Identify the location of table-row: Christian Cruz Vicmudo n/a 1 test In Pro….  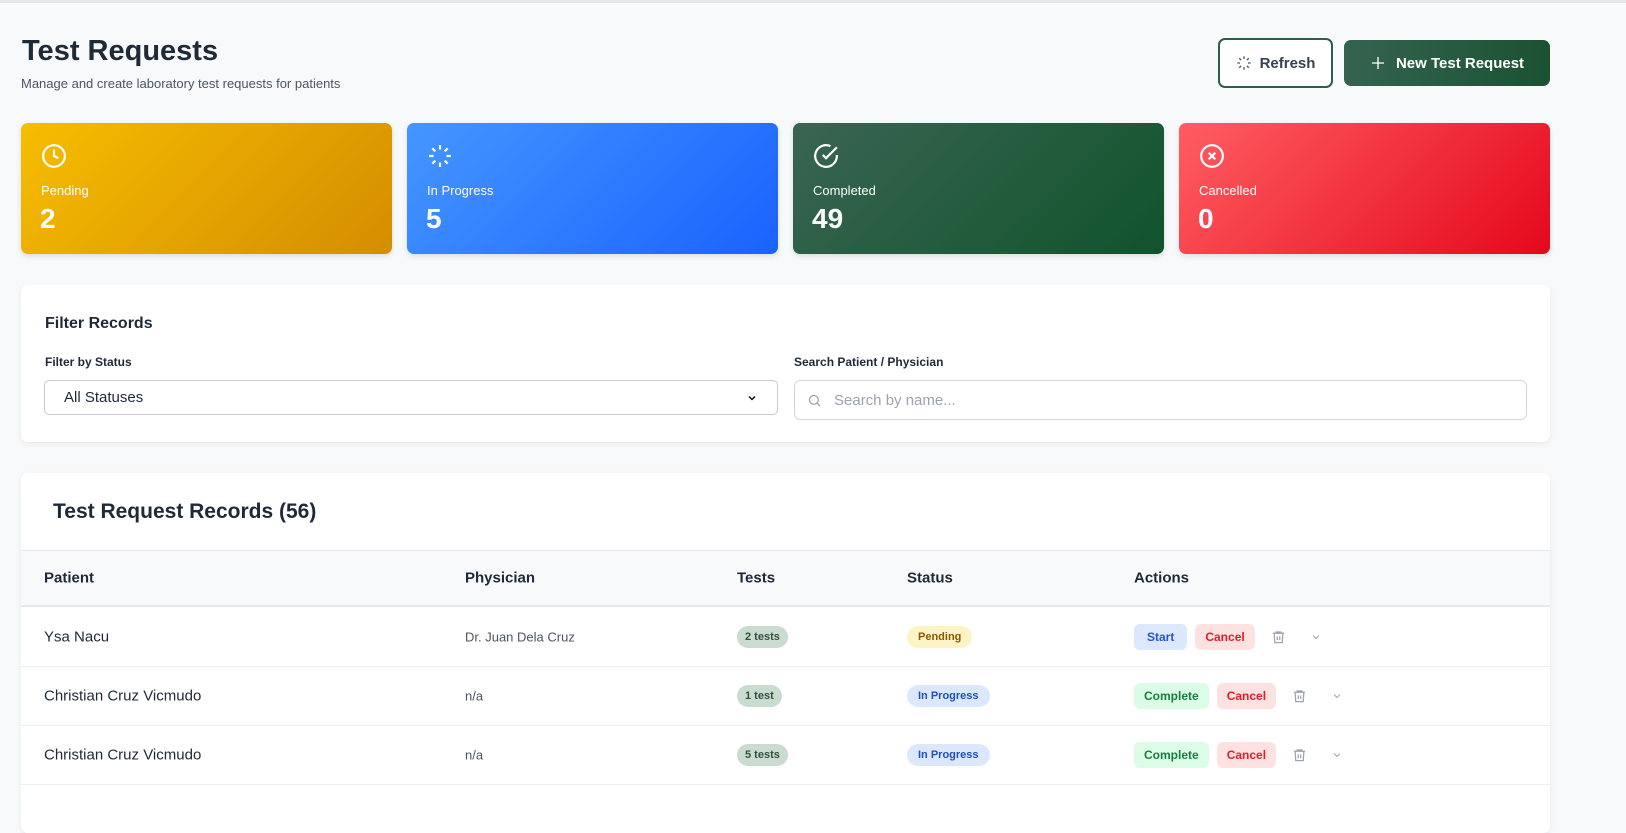
(785, 696).